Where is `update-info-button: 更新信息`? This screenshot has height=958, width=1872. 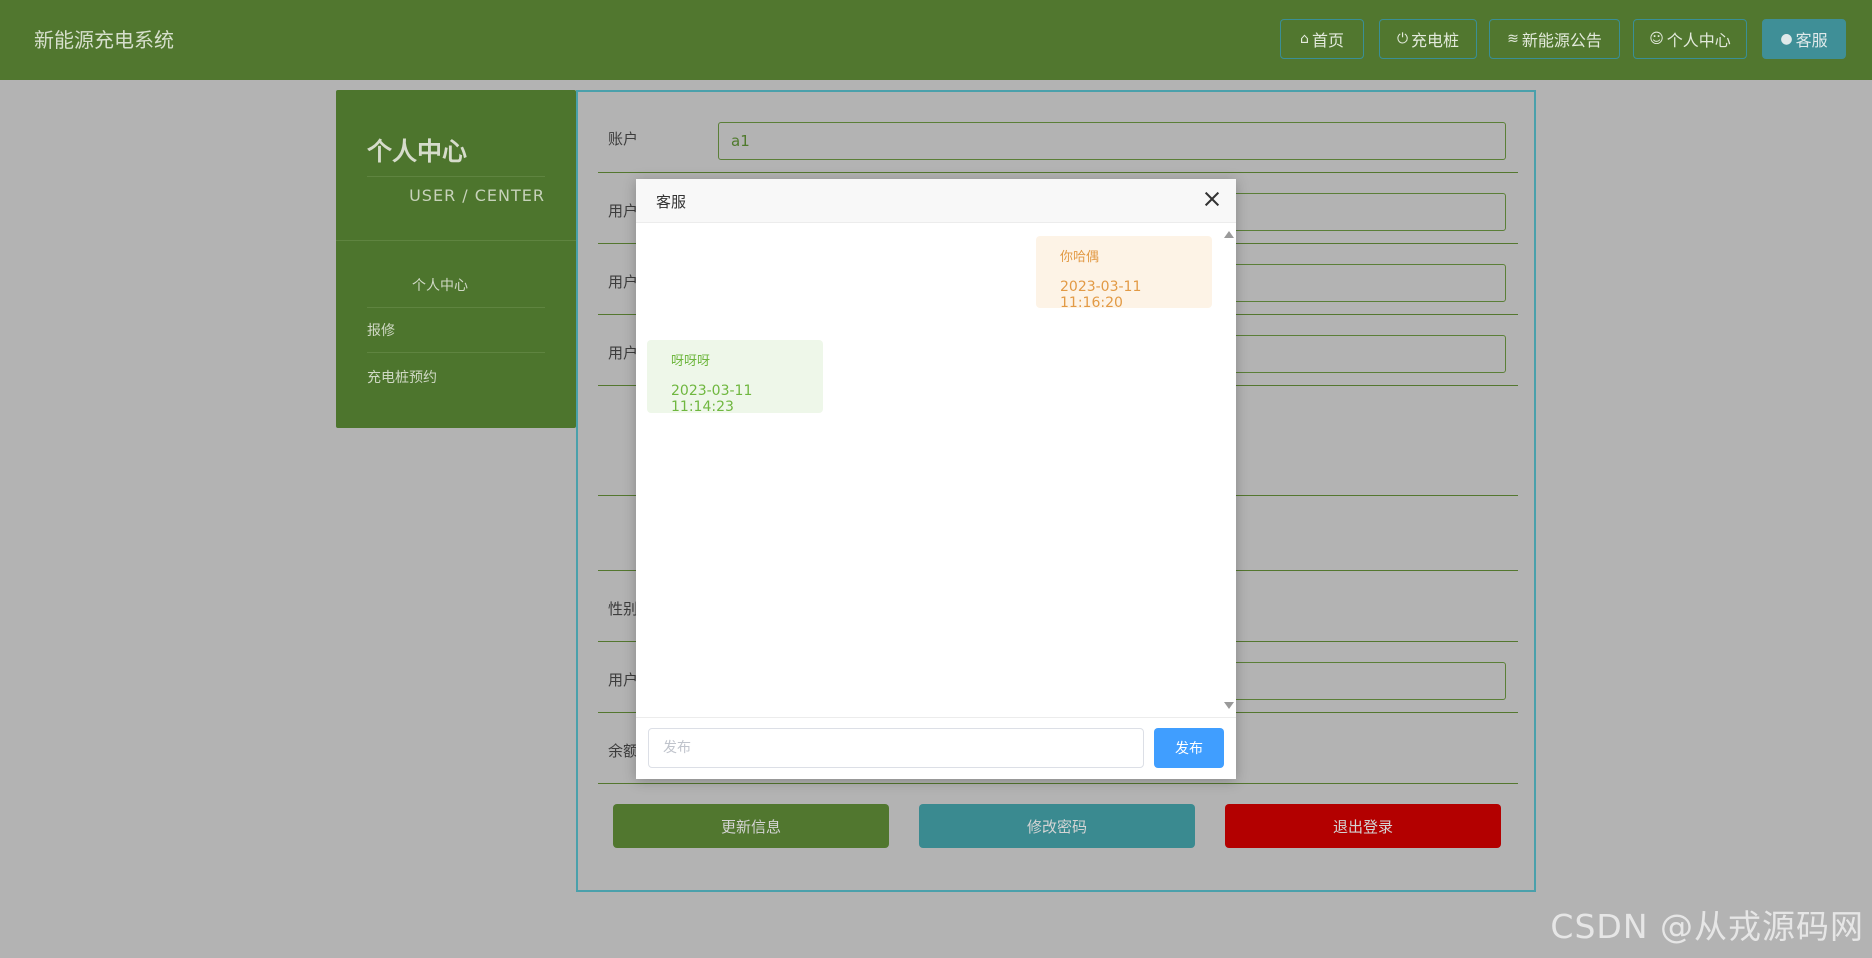 update-info-button: 更新信息 is located at coordinates (751, 826).